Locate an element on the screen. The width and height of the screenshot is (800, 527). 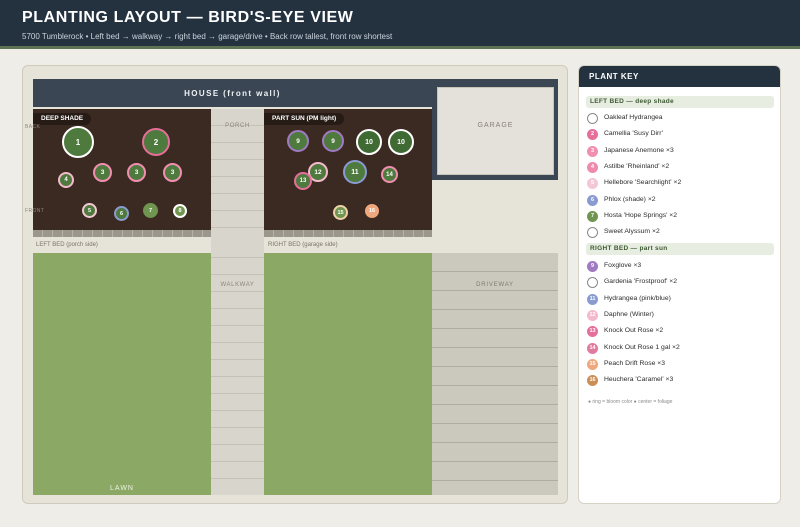
key-item-label: Heuchera 'Caramel' ×3 is located at coordinates (639, 380).